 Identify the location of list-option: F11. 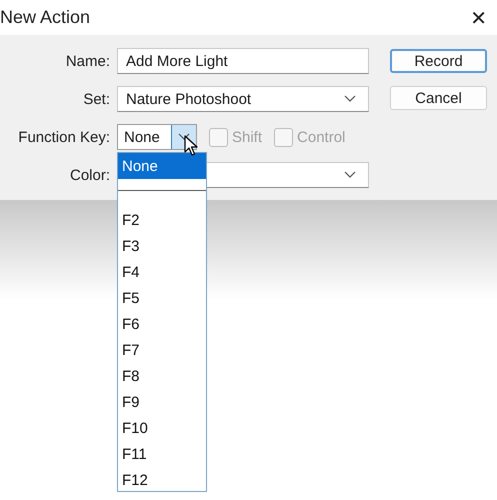
(162, 454).